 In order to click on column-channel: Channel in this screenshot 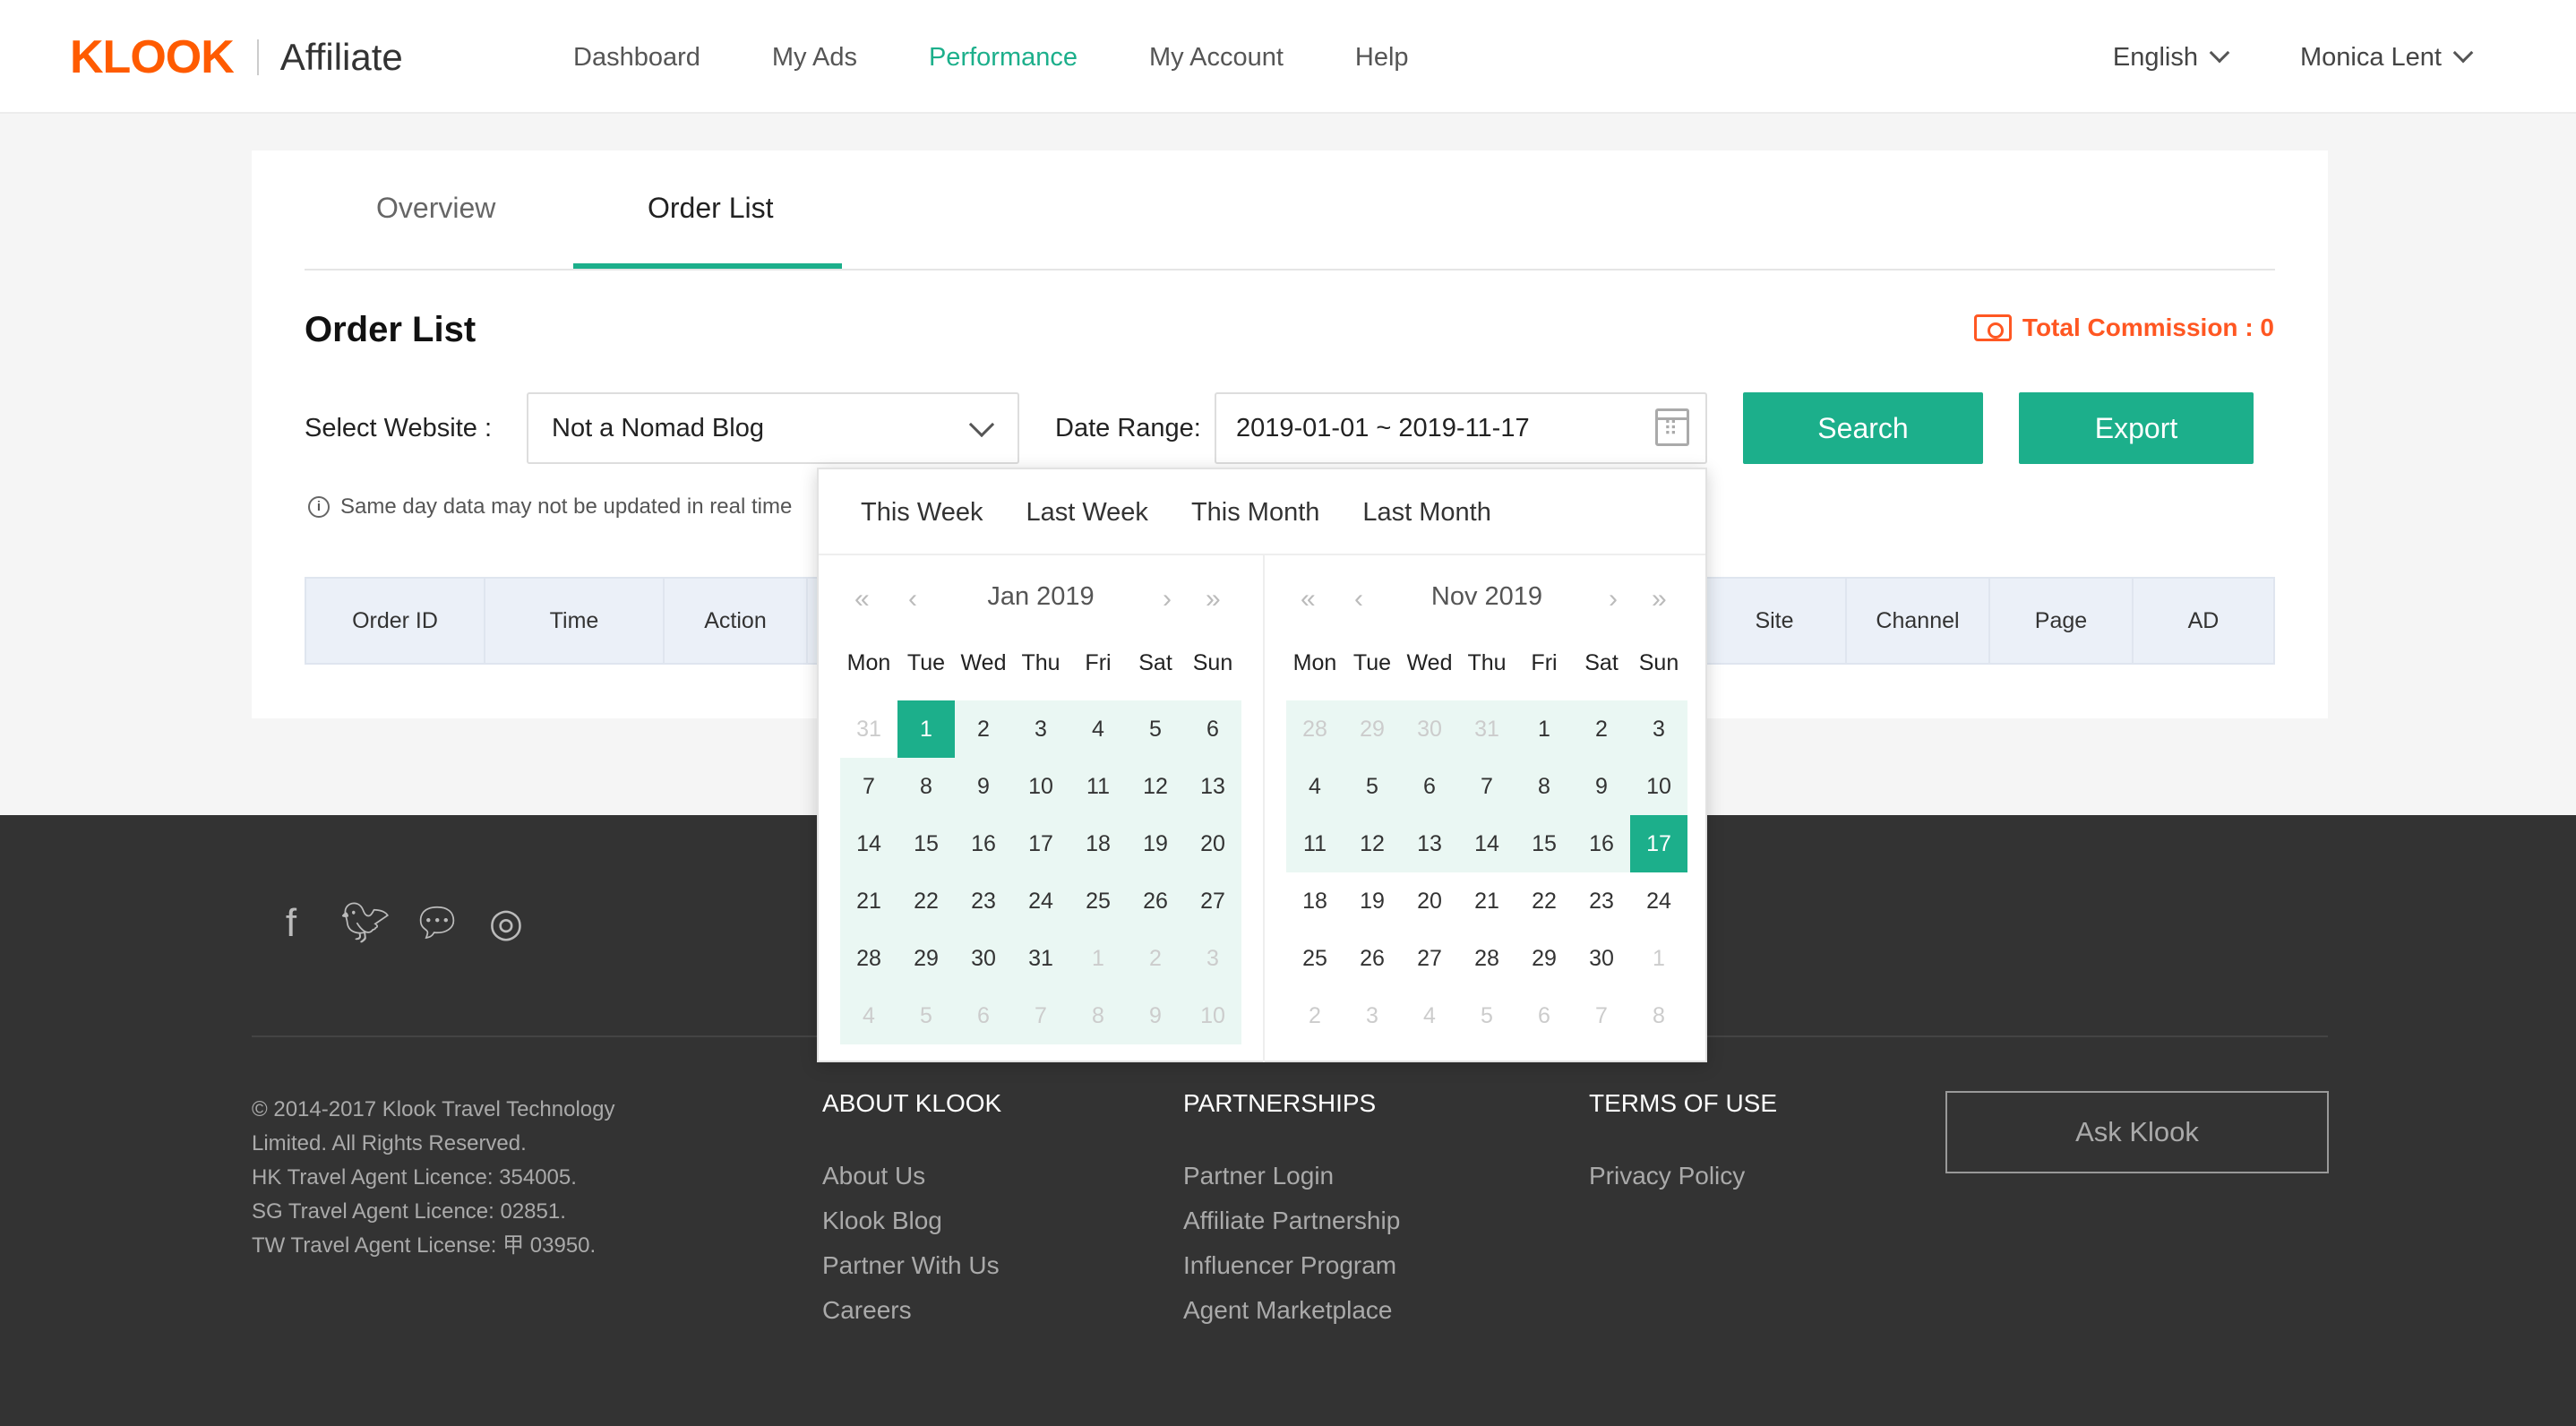, I will do `click(1918, 621)`.